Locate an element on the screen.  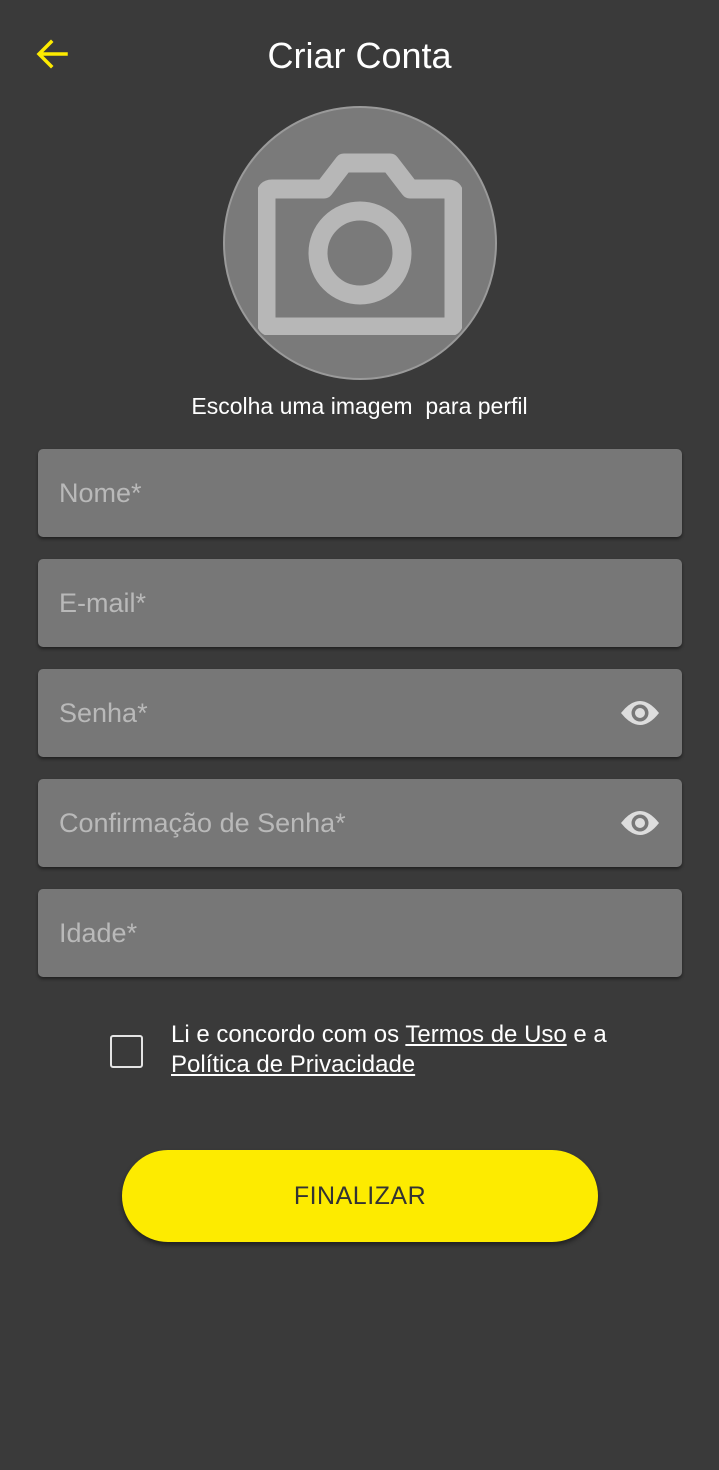
confirm-password-visibility-toggle is located at coordinates (640, 823).